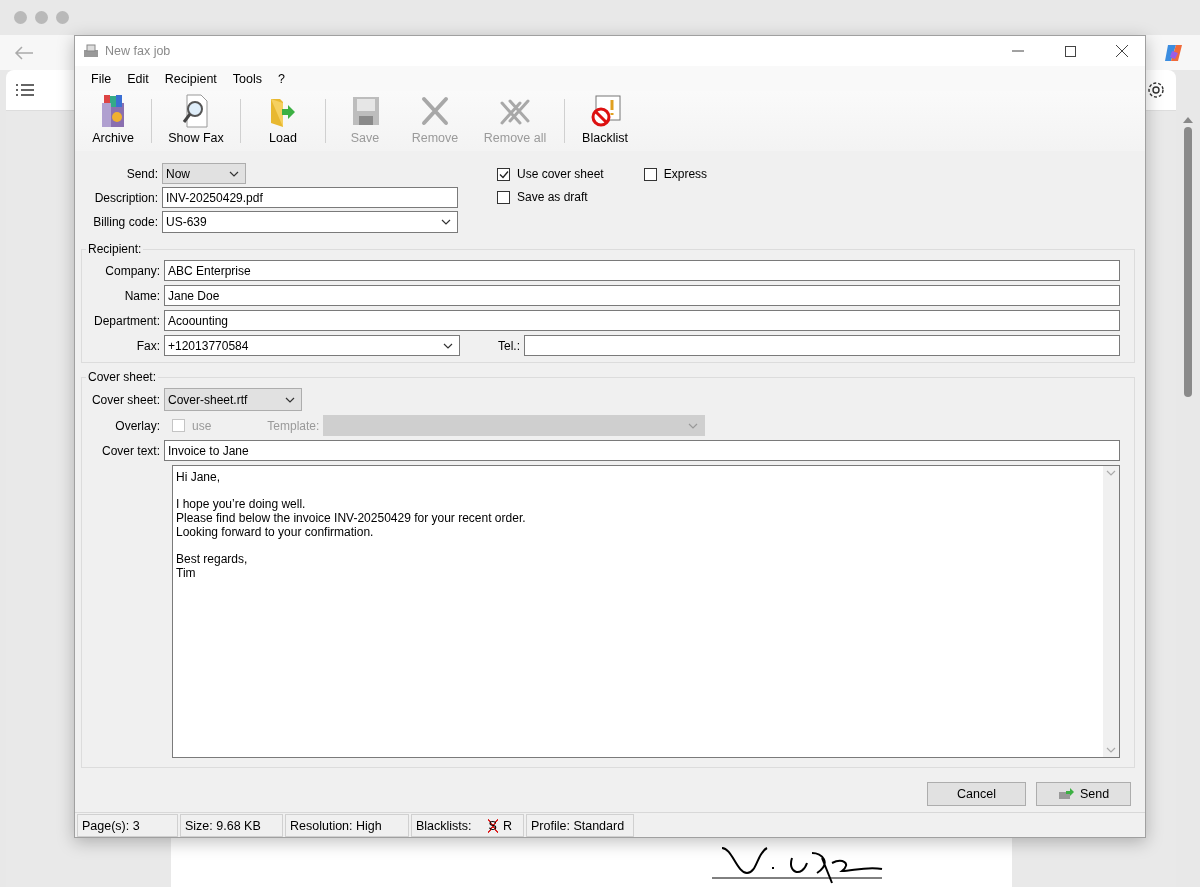  What do you see at coordinates (822, 345) in the screenshot?
I see `tel-field` at bounding box center [822, 345].